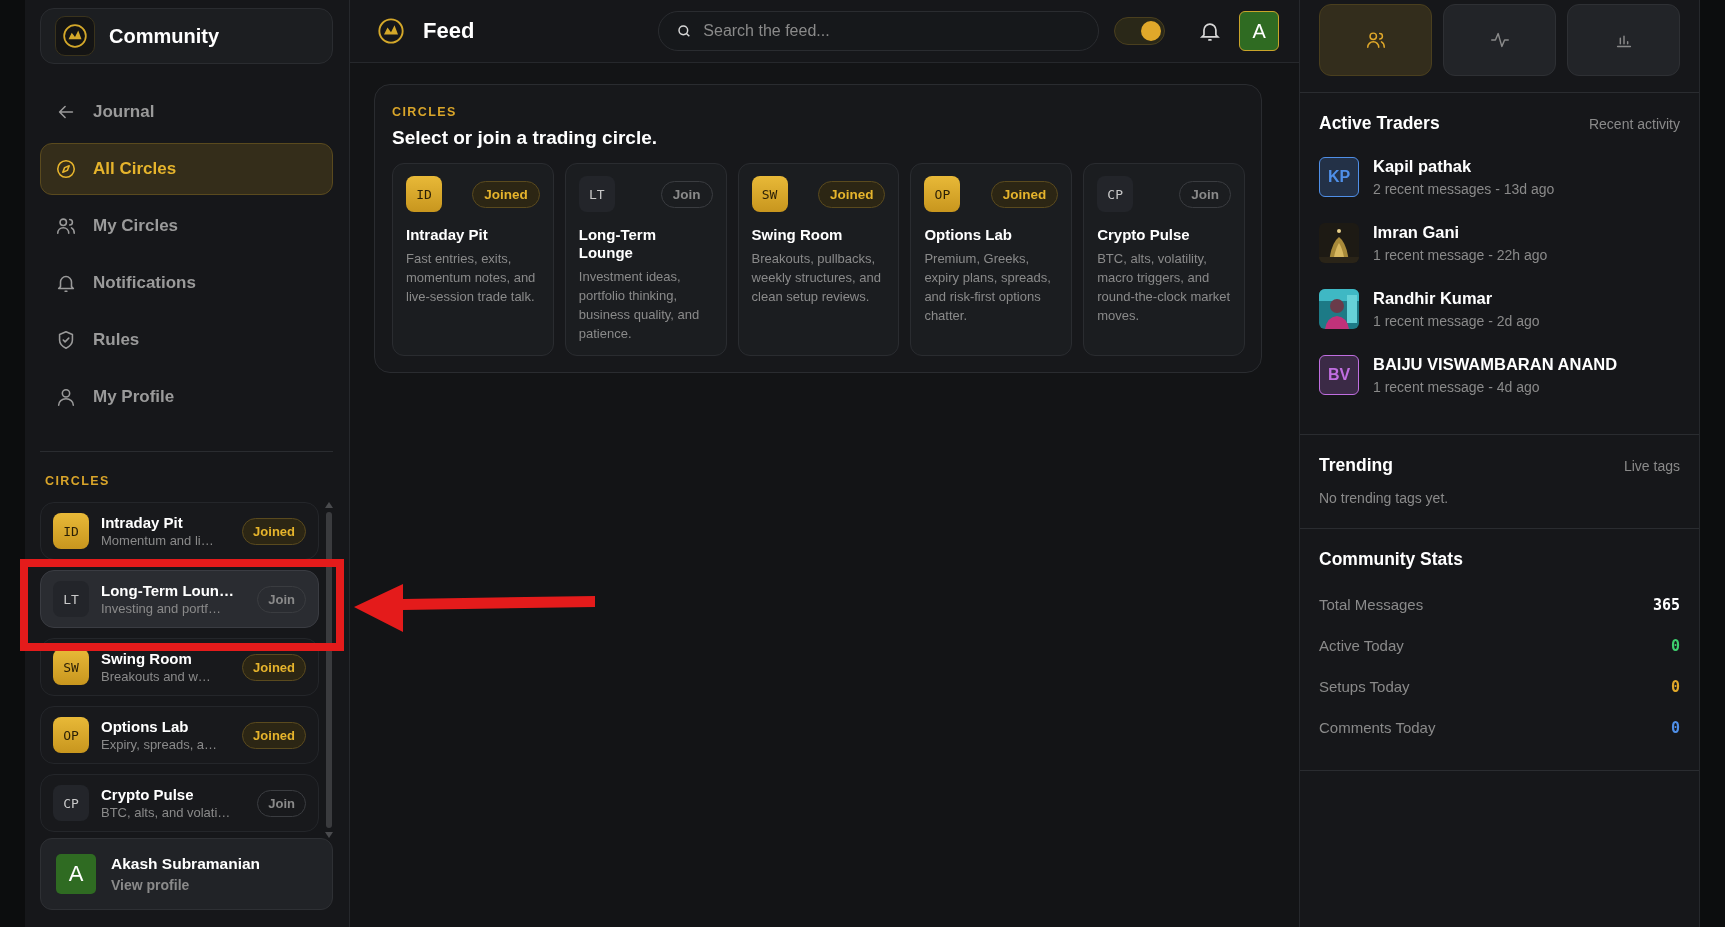 The width and height of the screenshot is (1725, 927). What do you see at coordinates (329, 670) in the screenshot?
I see `scrollbar` at bounding box center [329, 670].